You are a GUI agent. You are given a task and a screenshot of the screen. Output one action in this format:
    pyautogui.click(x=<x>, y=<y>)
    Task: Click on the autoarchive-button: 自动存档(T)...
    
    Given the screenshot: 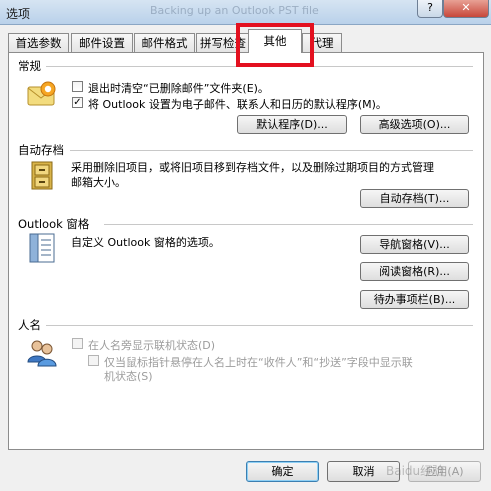 What is the action you would take?
    pyautogui.click(x=414, y=198)
    